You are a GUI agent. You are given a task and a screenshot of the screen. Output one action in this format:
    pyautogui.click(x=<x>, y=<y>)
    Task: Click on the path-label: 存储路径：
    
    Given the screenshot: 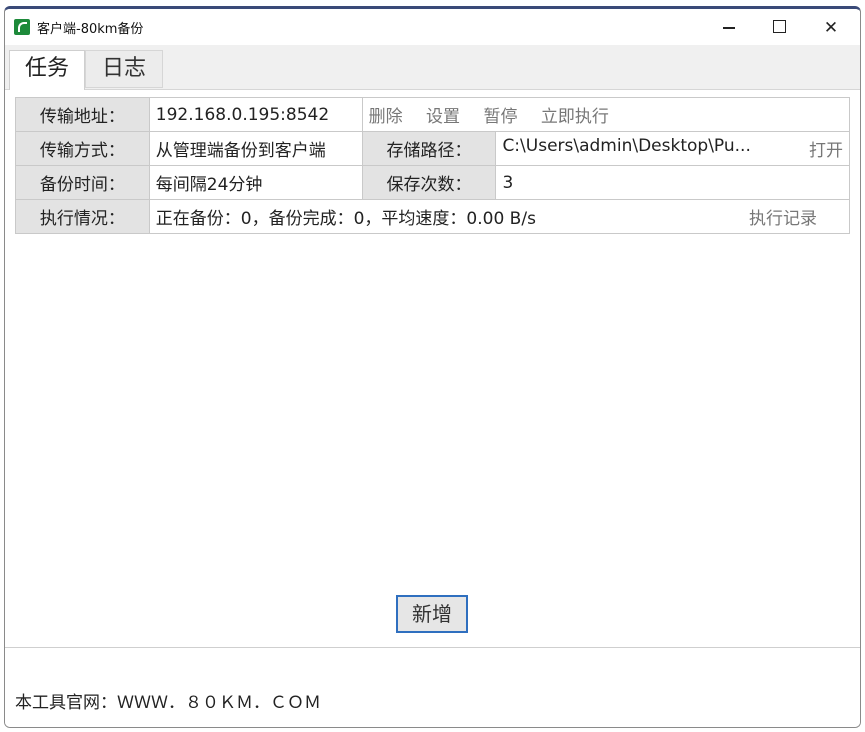 What is the action you would take?
    pyautogui.click(x=429, y=148)
    